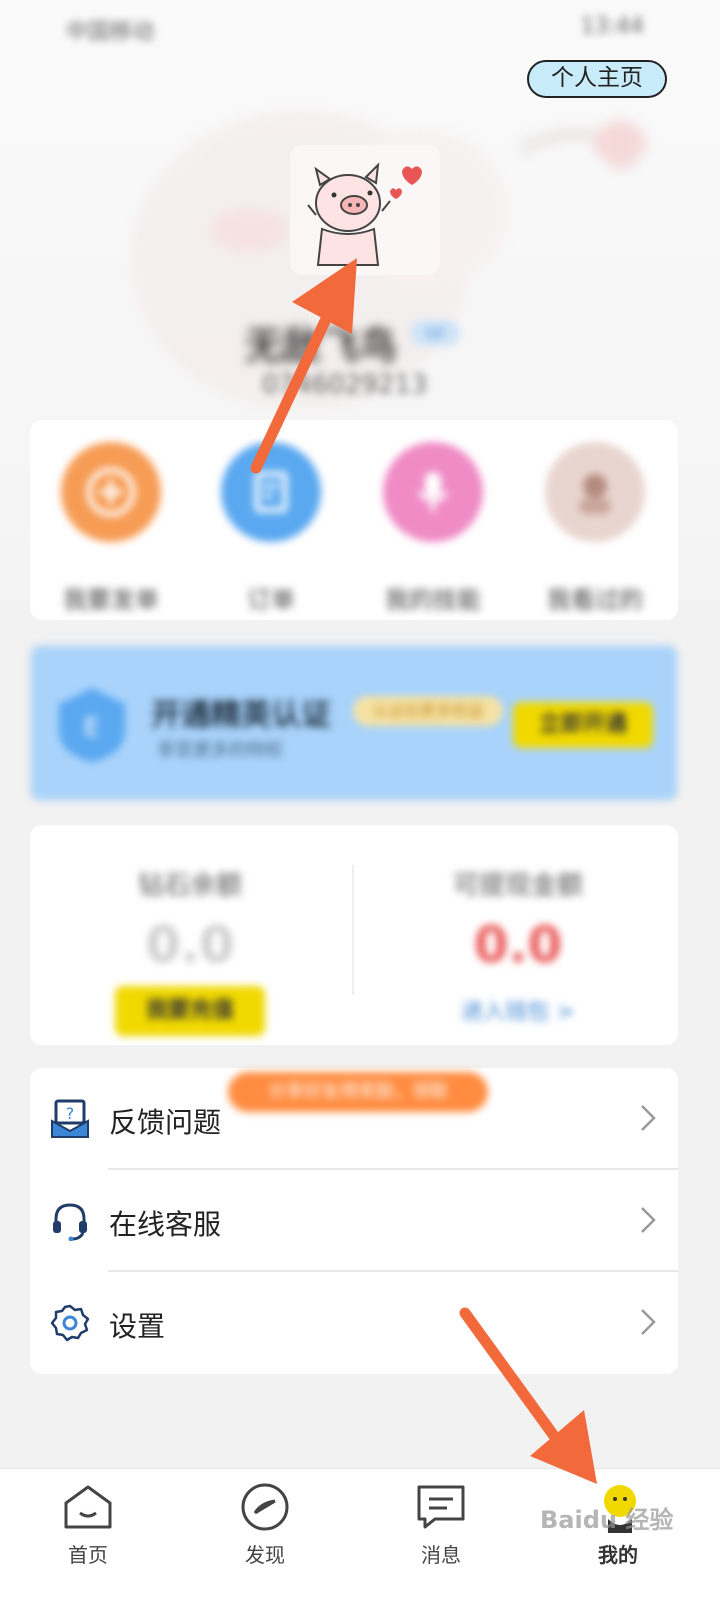 Image resolution: width=720 pixels, height=1600 pixels. Describe the element at coordinates (137, 1326) in the screenshot. I see `menu-label: 设置` at that location.